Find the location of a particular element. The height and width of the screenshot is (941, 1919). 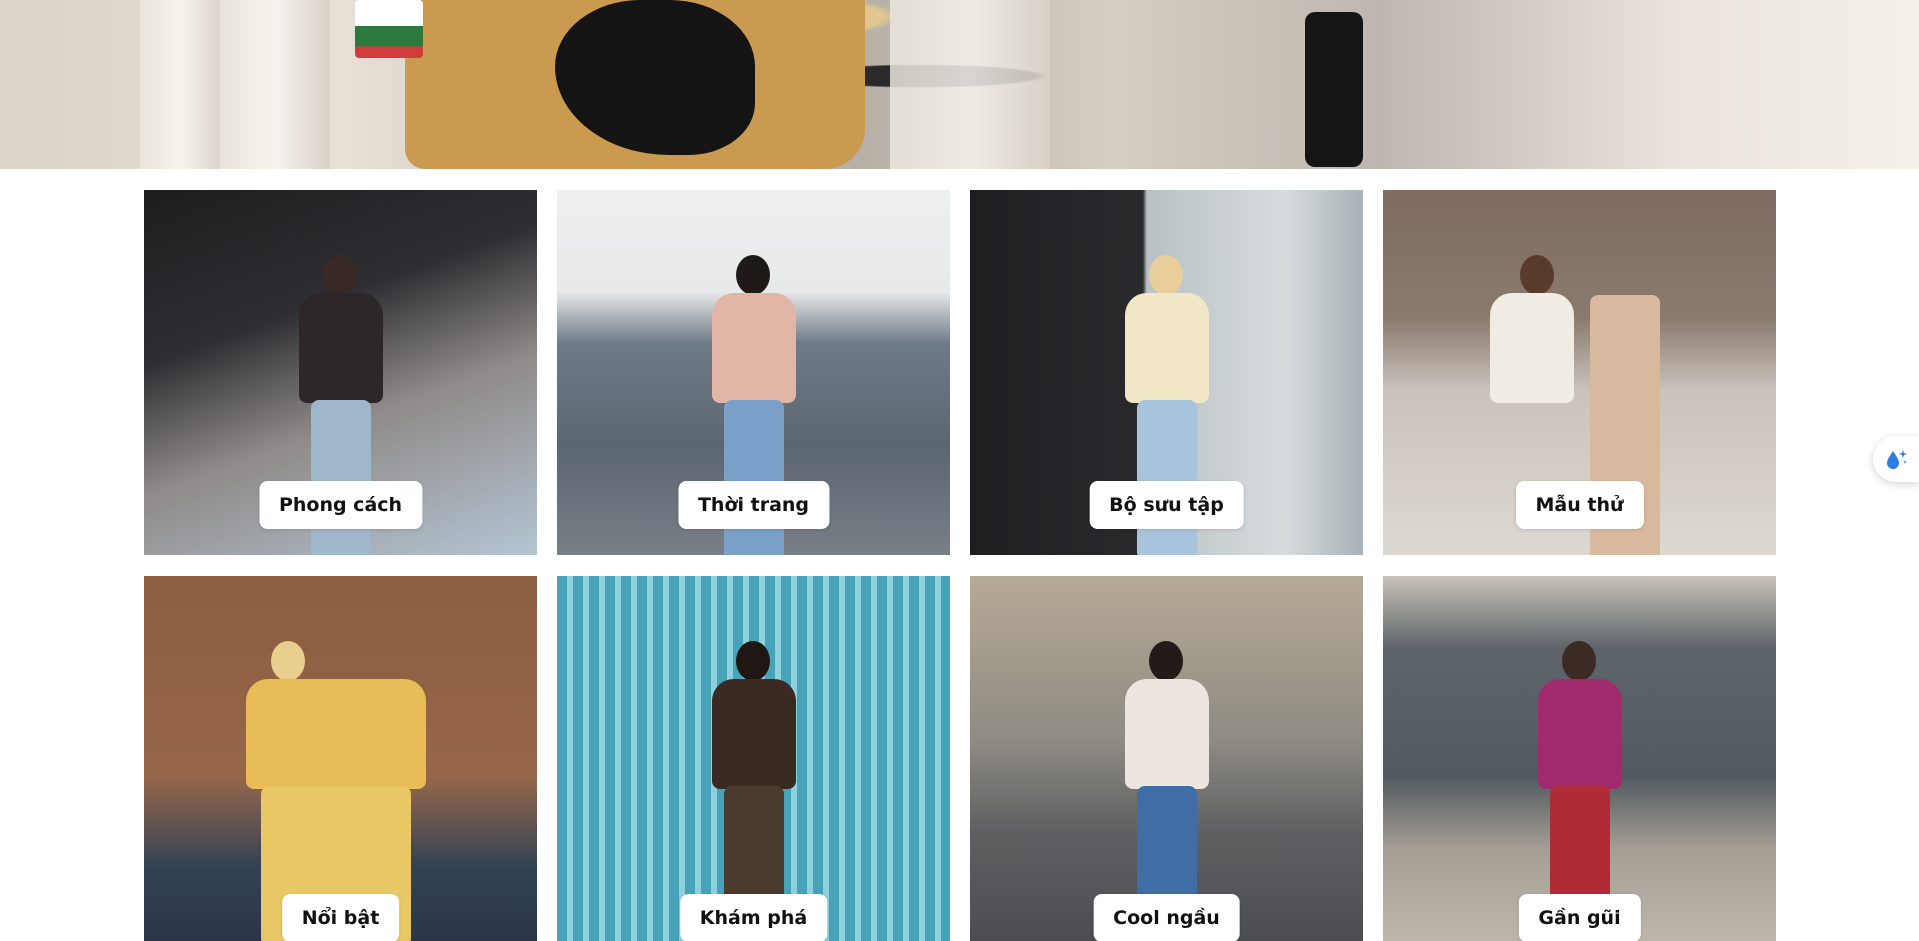

category-card-gan-gui: Gần gũi is located at coordinates (1579, 758).